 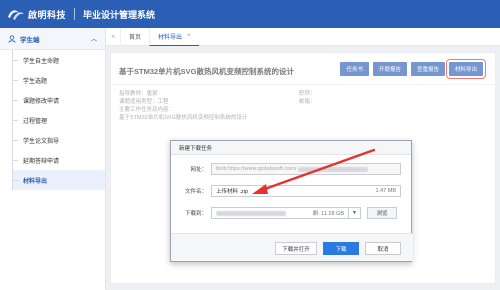 I want to click on header-separator, so click(x=75, y=14).